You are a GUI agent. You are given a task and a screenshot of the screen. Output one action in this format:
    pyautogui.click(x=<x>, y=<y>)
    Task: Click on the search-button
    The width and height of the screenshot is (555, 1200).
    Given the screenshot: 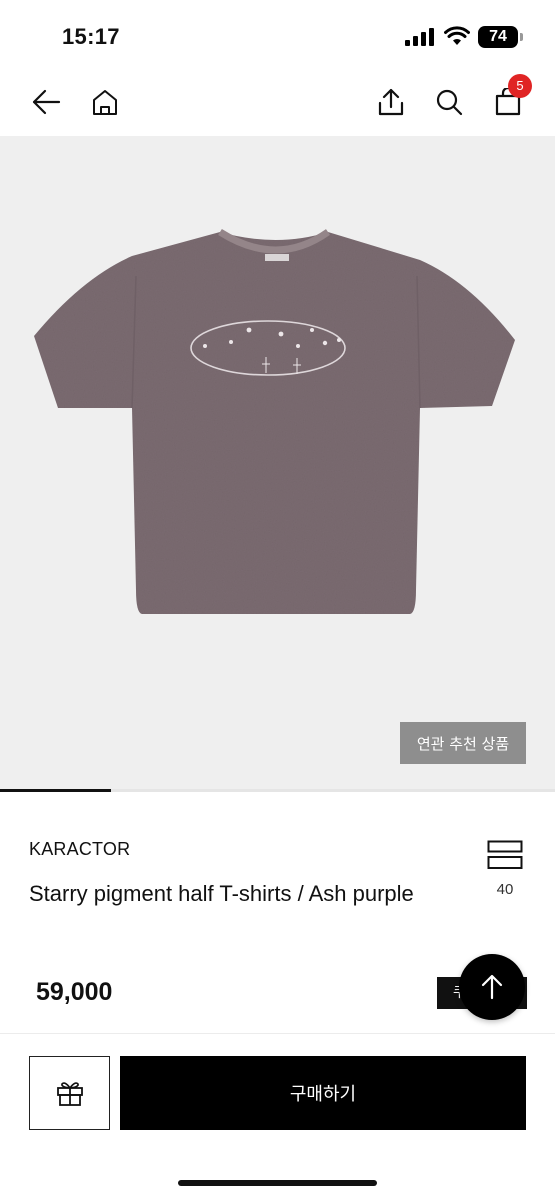 What is the action you would take?
    pyautogui.click(x=449, y=102)
    